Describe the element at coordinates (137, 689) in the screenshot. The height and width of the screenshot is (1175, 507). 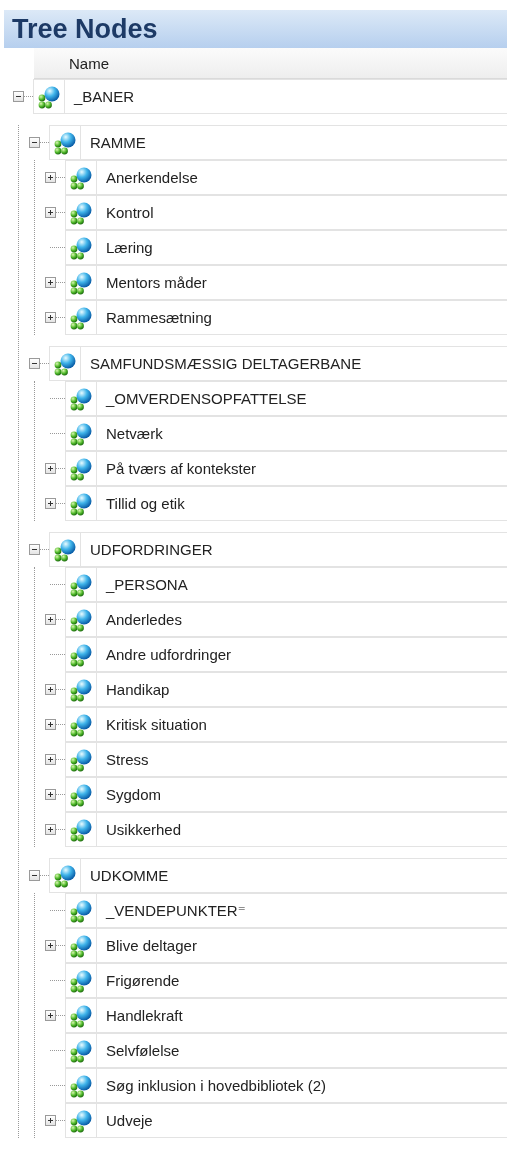
I see `node-label: Handikap` at that location.